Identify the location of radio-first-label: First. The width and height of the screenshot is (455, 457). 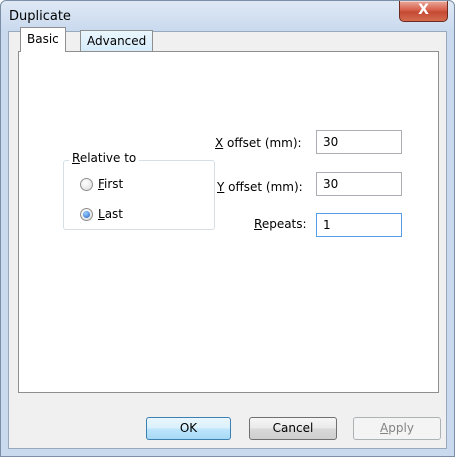
(111, 184).